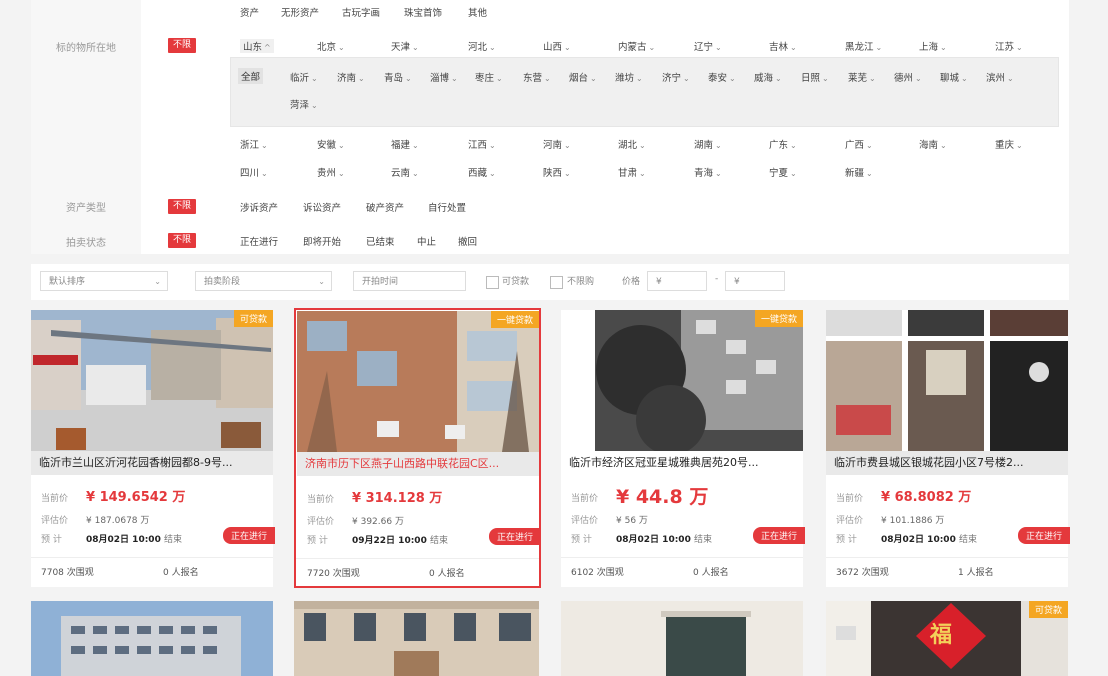  Describe the element at coordinates (859, 172) in the screenshot. I see `province-option: 新疆 ⌄` at that location.